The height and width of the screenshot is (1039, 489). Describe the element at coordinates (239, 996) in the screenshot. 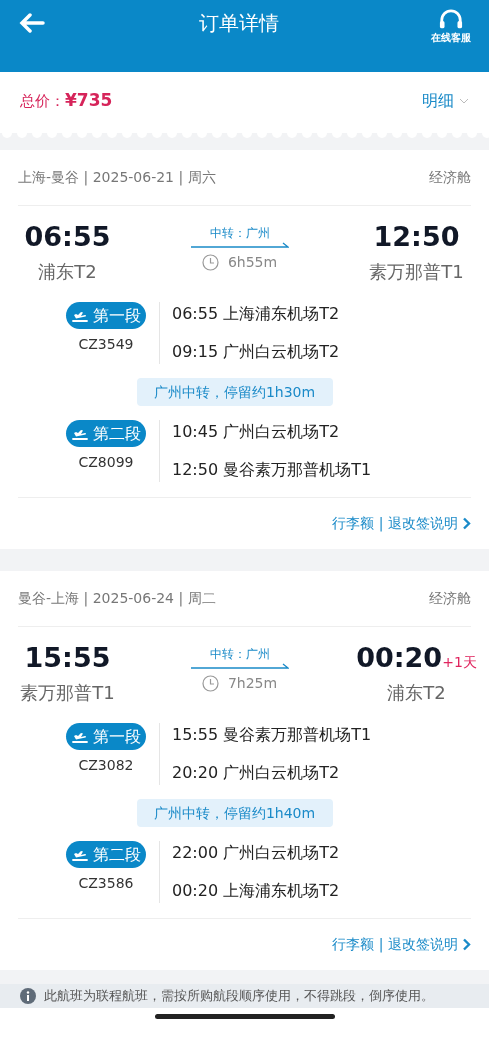

I see `notice-text: 此航班为联程航班，需按所购航段顺序使用，不得跳段，倒序使用。` at that location.